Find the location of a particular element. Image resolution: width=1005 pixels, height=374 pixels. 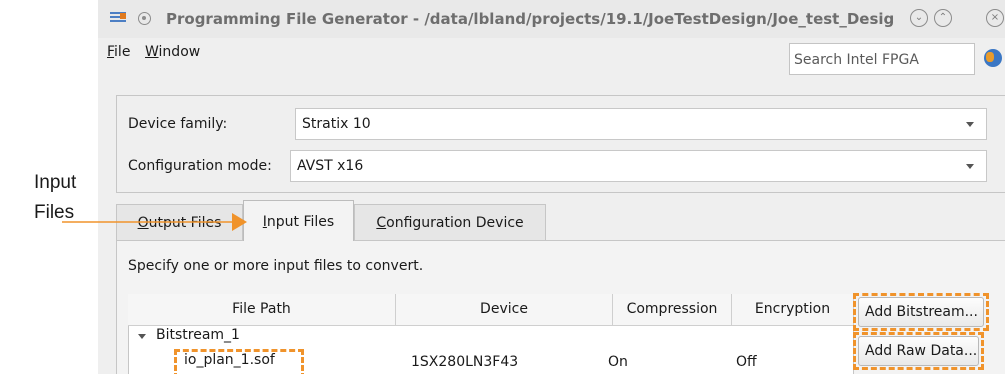

device-family-select: Stratix 10 is located at coordinates (641, 124).